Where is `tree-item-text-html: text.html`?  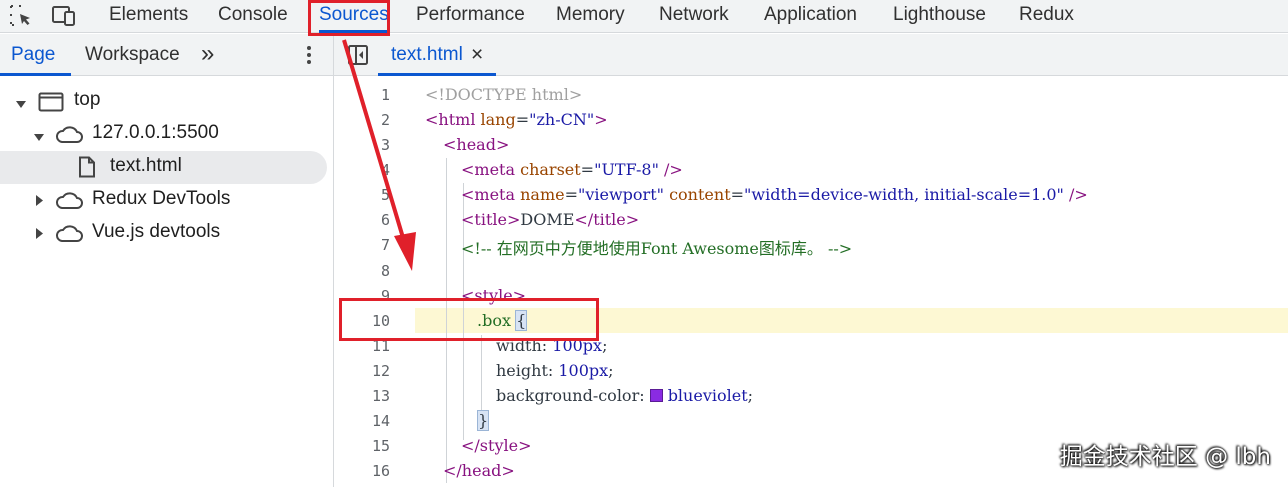
tree-item-text-html: text.html is located at coordinates (163, 167).